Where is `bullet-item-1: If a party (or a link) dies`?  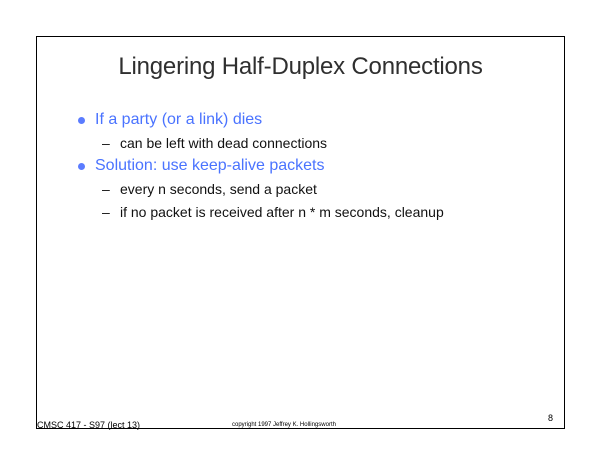
bullet-item-1: If a party (or a link) dies is located at coordinates (170, 120).